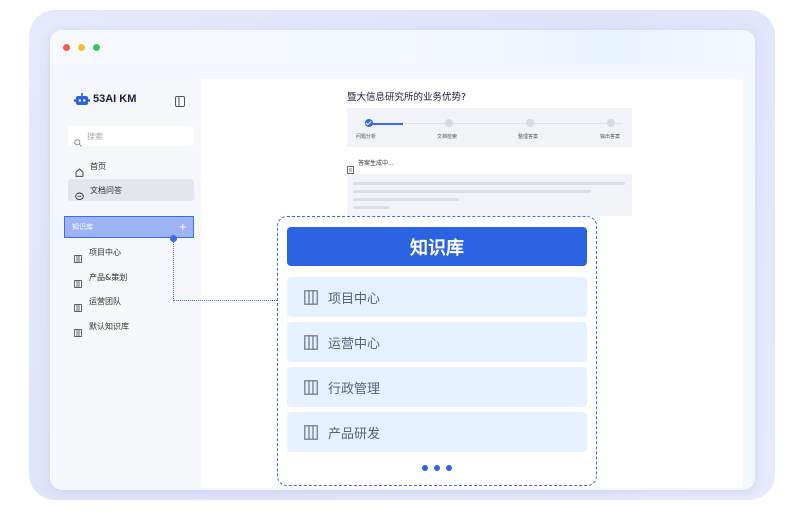 The height and width of the screenshot is (520, 805). What do you see at coordinates (386, 124) in the screenshot?
I see `step-track-progress` at bounding box center [386, 124].